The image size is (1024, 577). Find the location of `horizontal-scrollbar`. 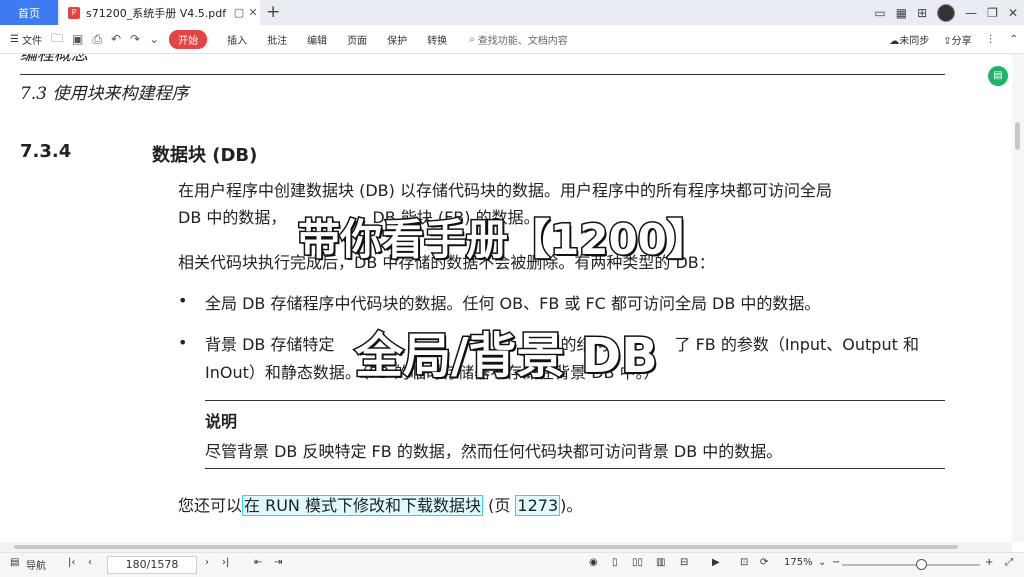

horizontal-scrollbar is located at coordinates (506, 547).